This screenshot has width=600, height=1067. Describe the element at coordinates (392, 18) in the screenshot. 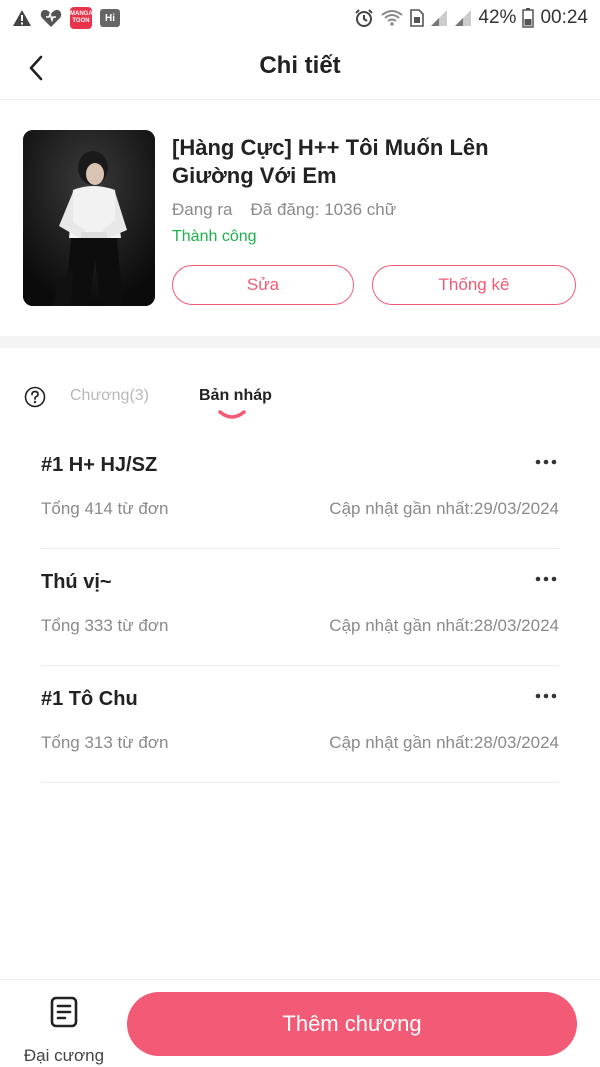

I see `wifi-icon` at that location.